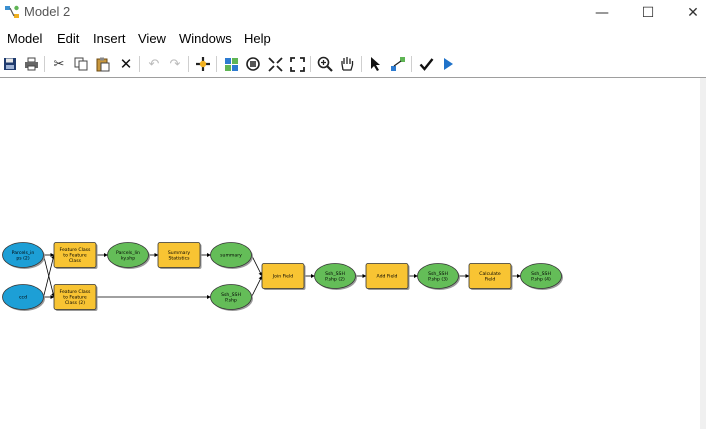 Image resolution: width=706 pixels, height=434 pixels. What do you see at coordinates (325, 64) in the screenshot?
I see `zoom-in-icon` at bounding box center [325, 64].